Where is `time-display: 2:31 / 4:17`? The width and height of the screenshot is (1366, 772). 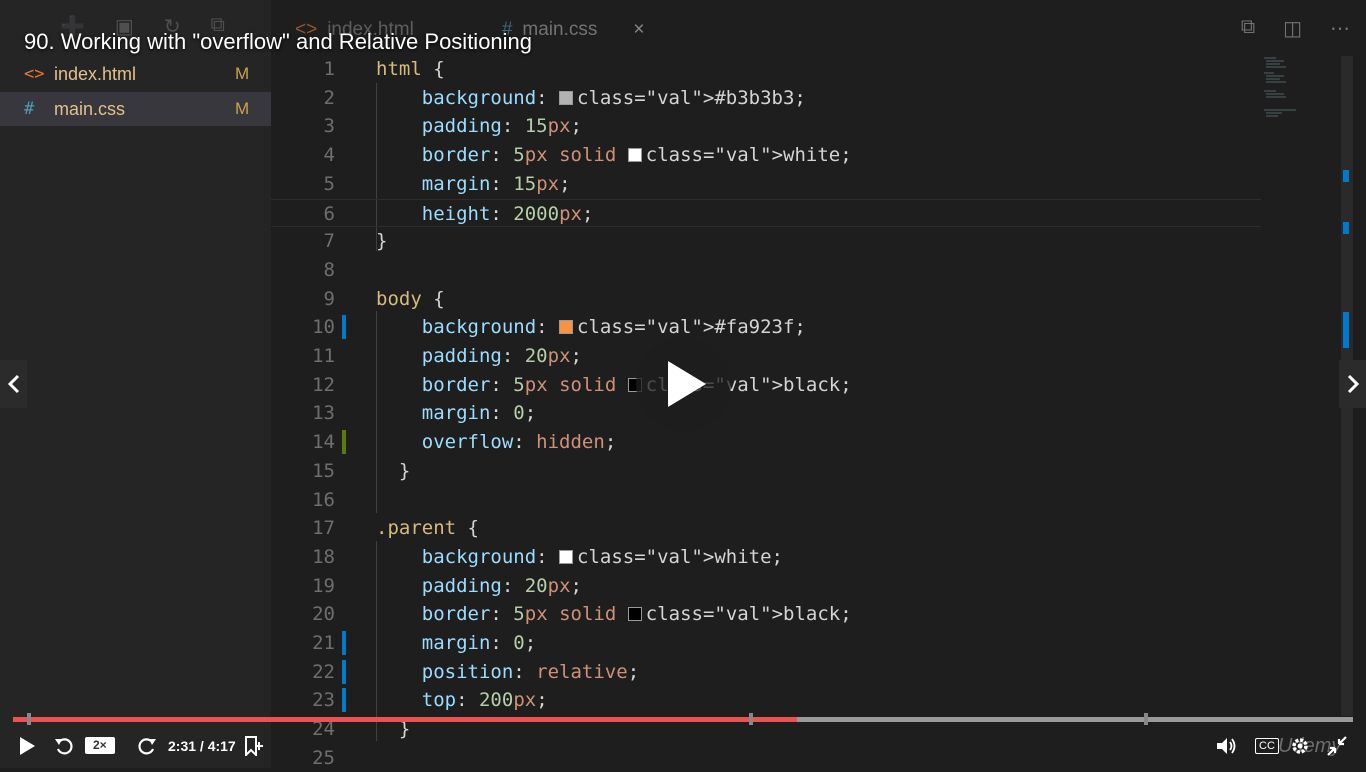
time-display: 2:31 / 4:17 is located at coordinates (202, 746).